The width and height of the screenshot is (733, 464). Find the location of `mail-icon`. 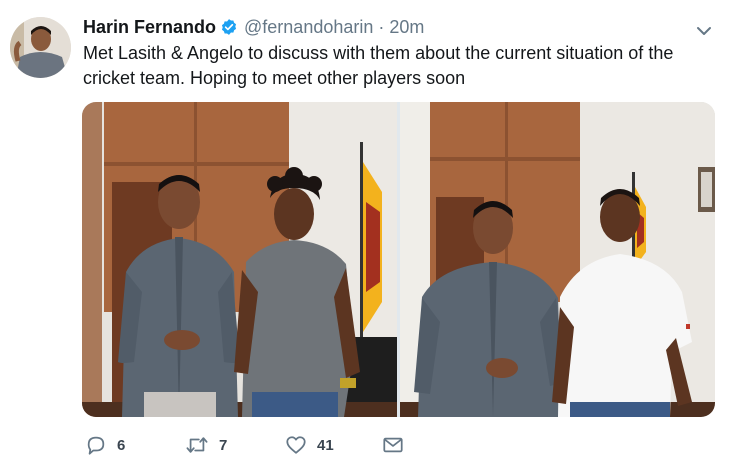

mail-icon is located at coordinates (393, 445).